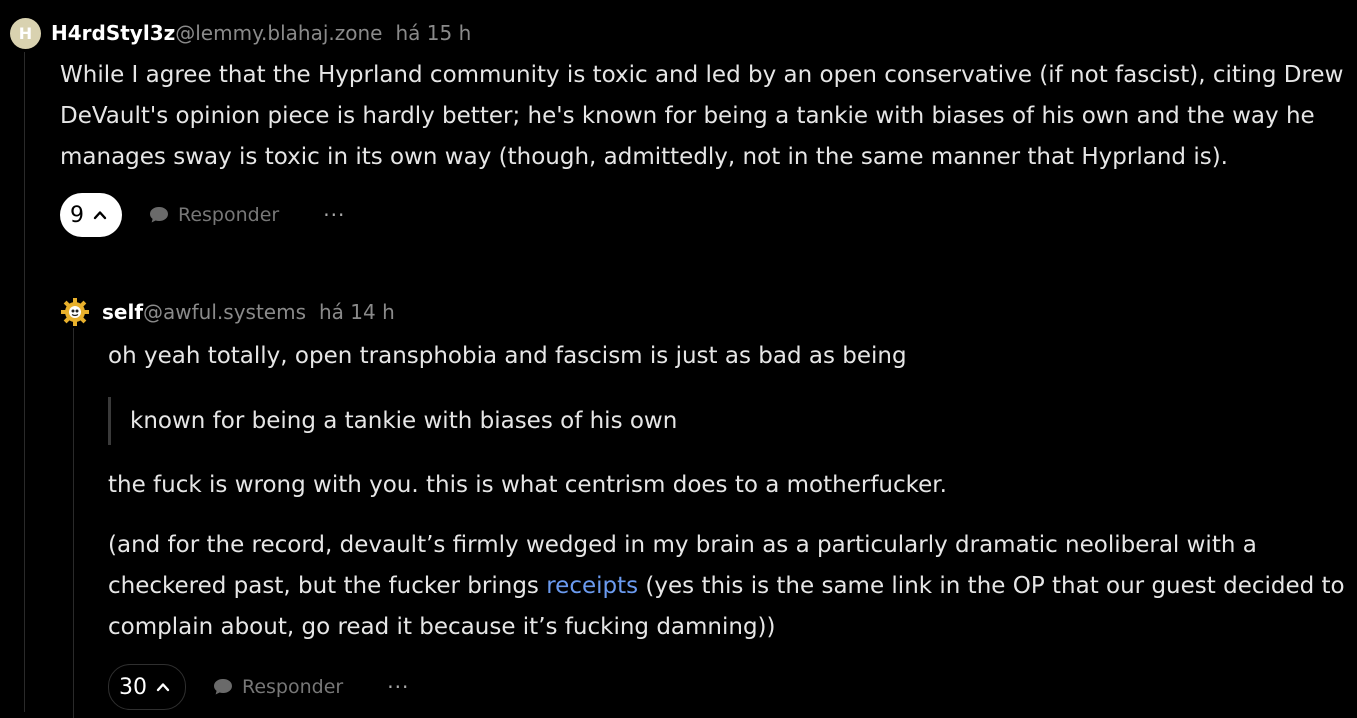  I want to click on gear-avatar-icon, so click(75, 312).